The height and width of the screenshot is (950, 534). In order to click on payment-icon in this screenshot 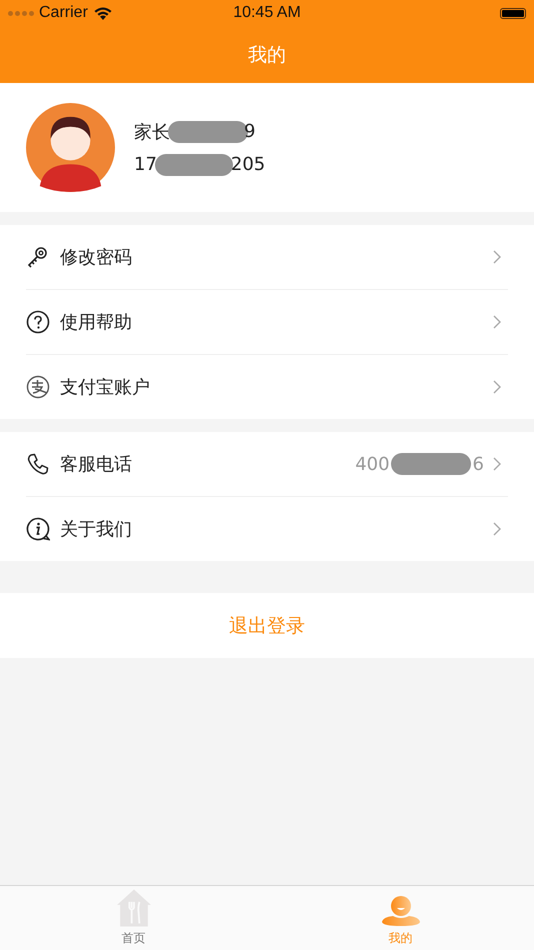, I will do `click(38, 387)`.